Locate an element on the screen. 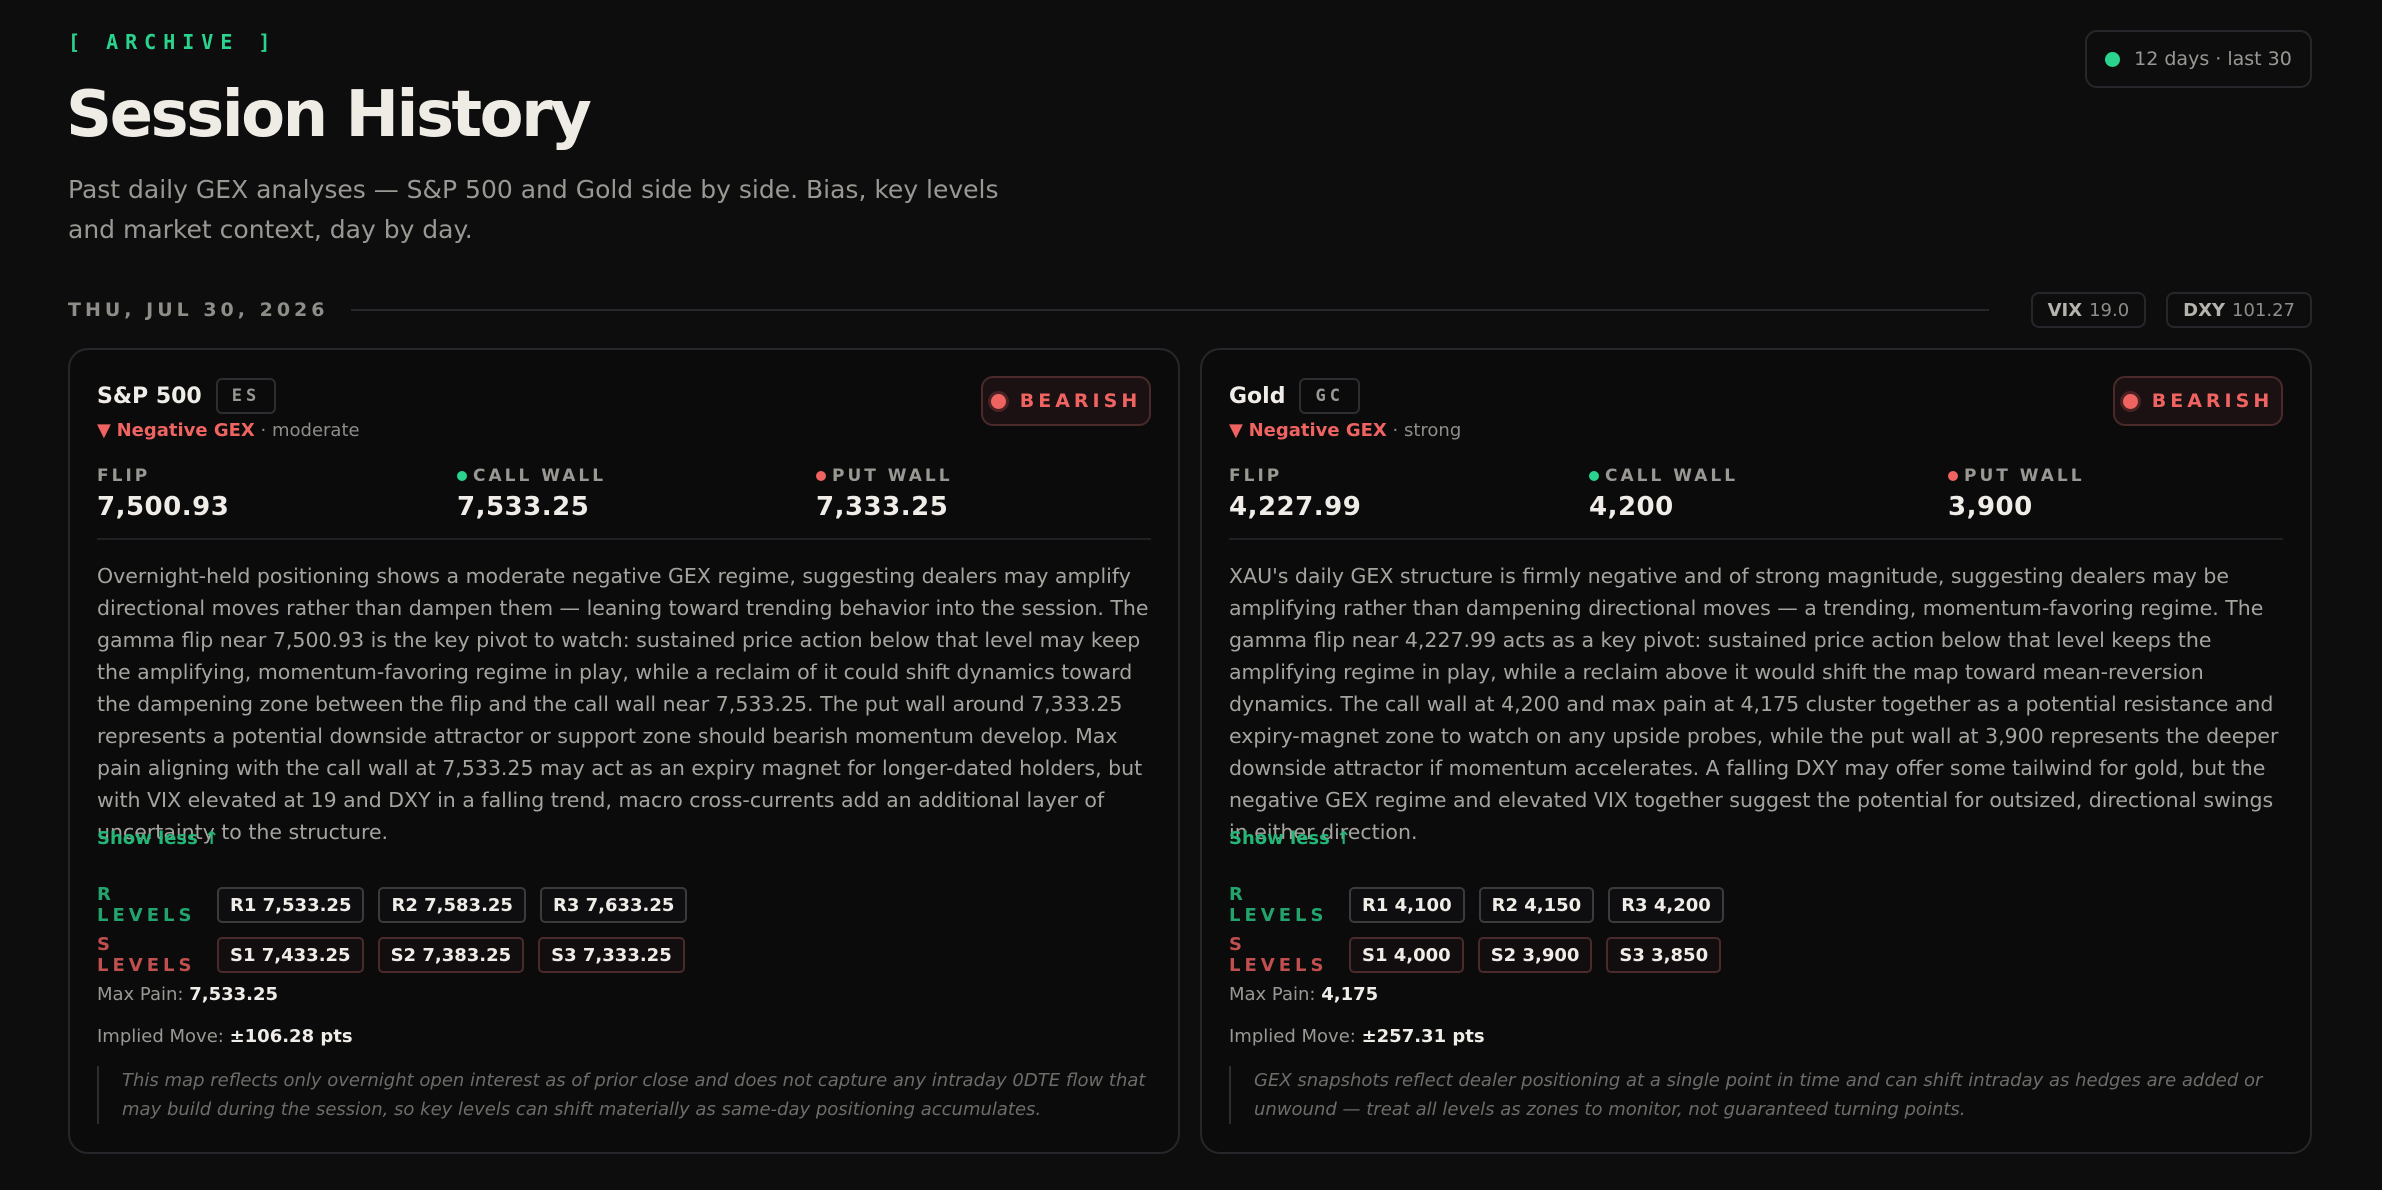 The height and width of the screenshot is (1190, 2382). gex-regime: ▼ Negative GEX · moderate is located at coordinates (228, 430).